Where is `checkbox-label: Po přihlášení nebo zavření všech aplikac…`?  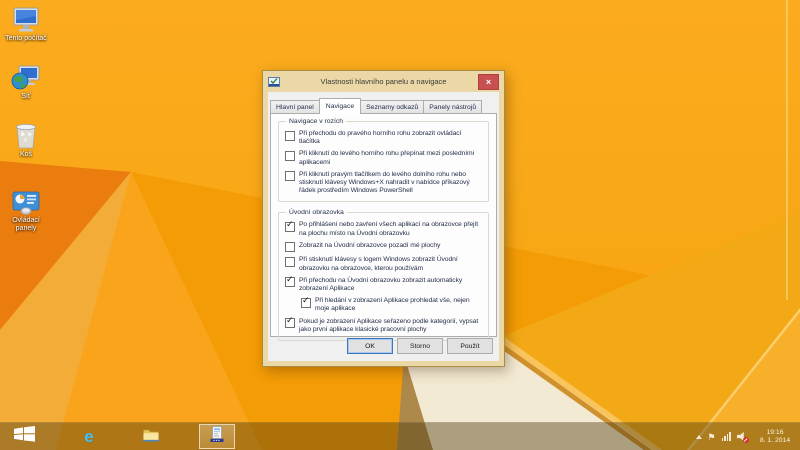 checkbox-label: Po přihlášení nebo zavření všech aplikac… is located at coordinates (389, 229).